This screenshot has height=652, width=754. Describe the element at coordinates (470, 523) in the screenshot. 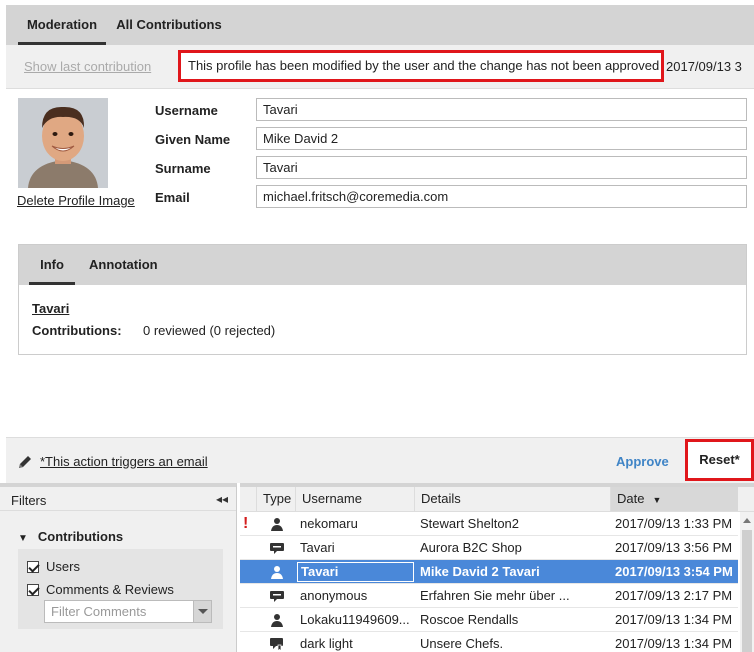

I see `row-details: Stewart Shelton2` at that location.